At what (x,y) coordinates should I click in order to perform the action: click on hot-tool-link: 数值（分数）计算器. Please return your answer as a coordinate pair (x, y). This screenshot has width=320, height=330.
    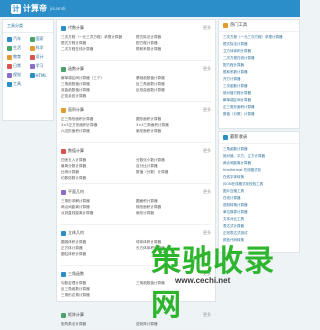
    Looking at the image, I should click on (259, 114).